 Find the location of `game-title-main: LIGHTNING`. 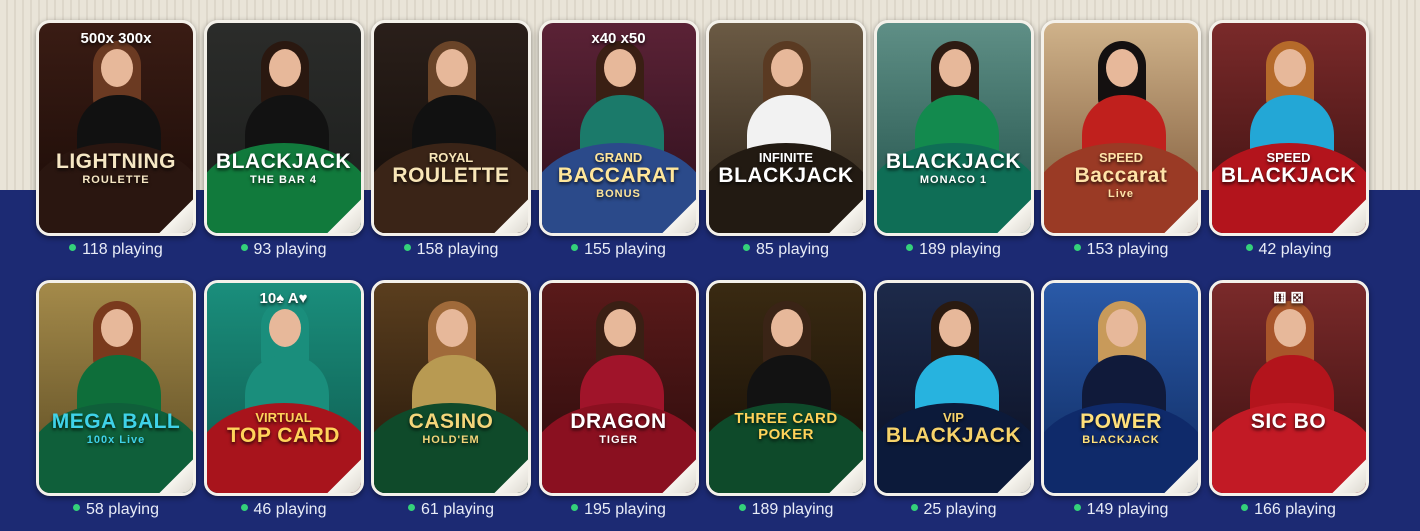

game-title-main: LIGHTNING is located at coordinates (116, 161).